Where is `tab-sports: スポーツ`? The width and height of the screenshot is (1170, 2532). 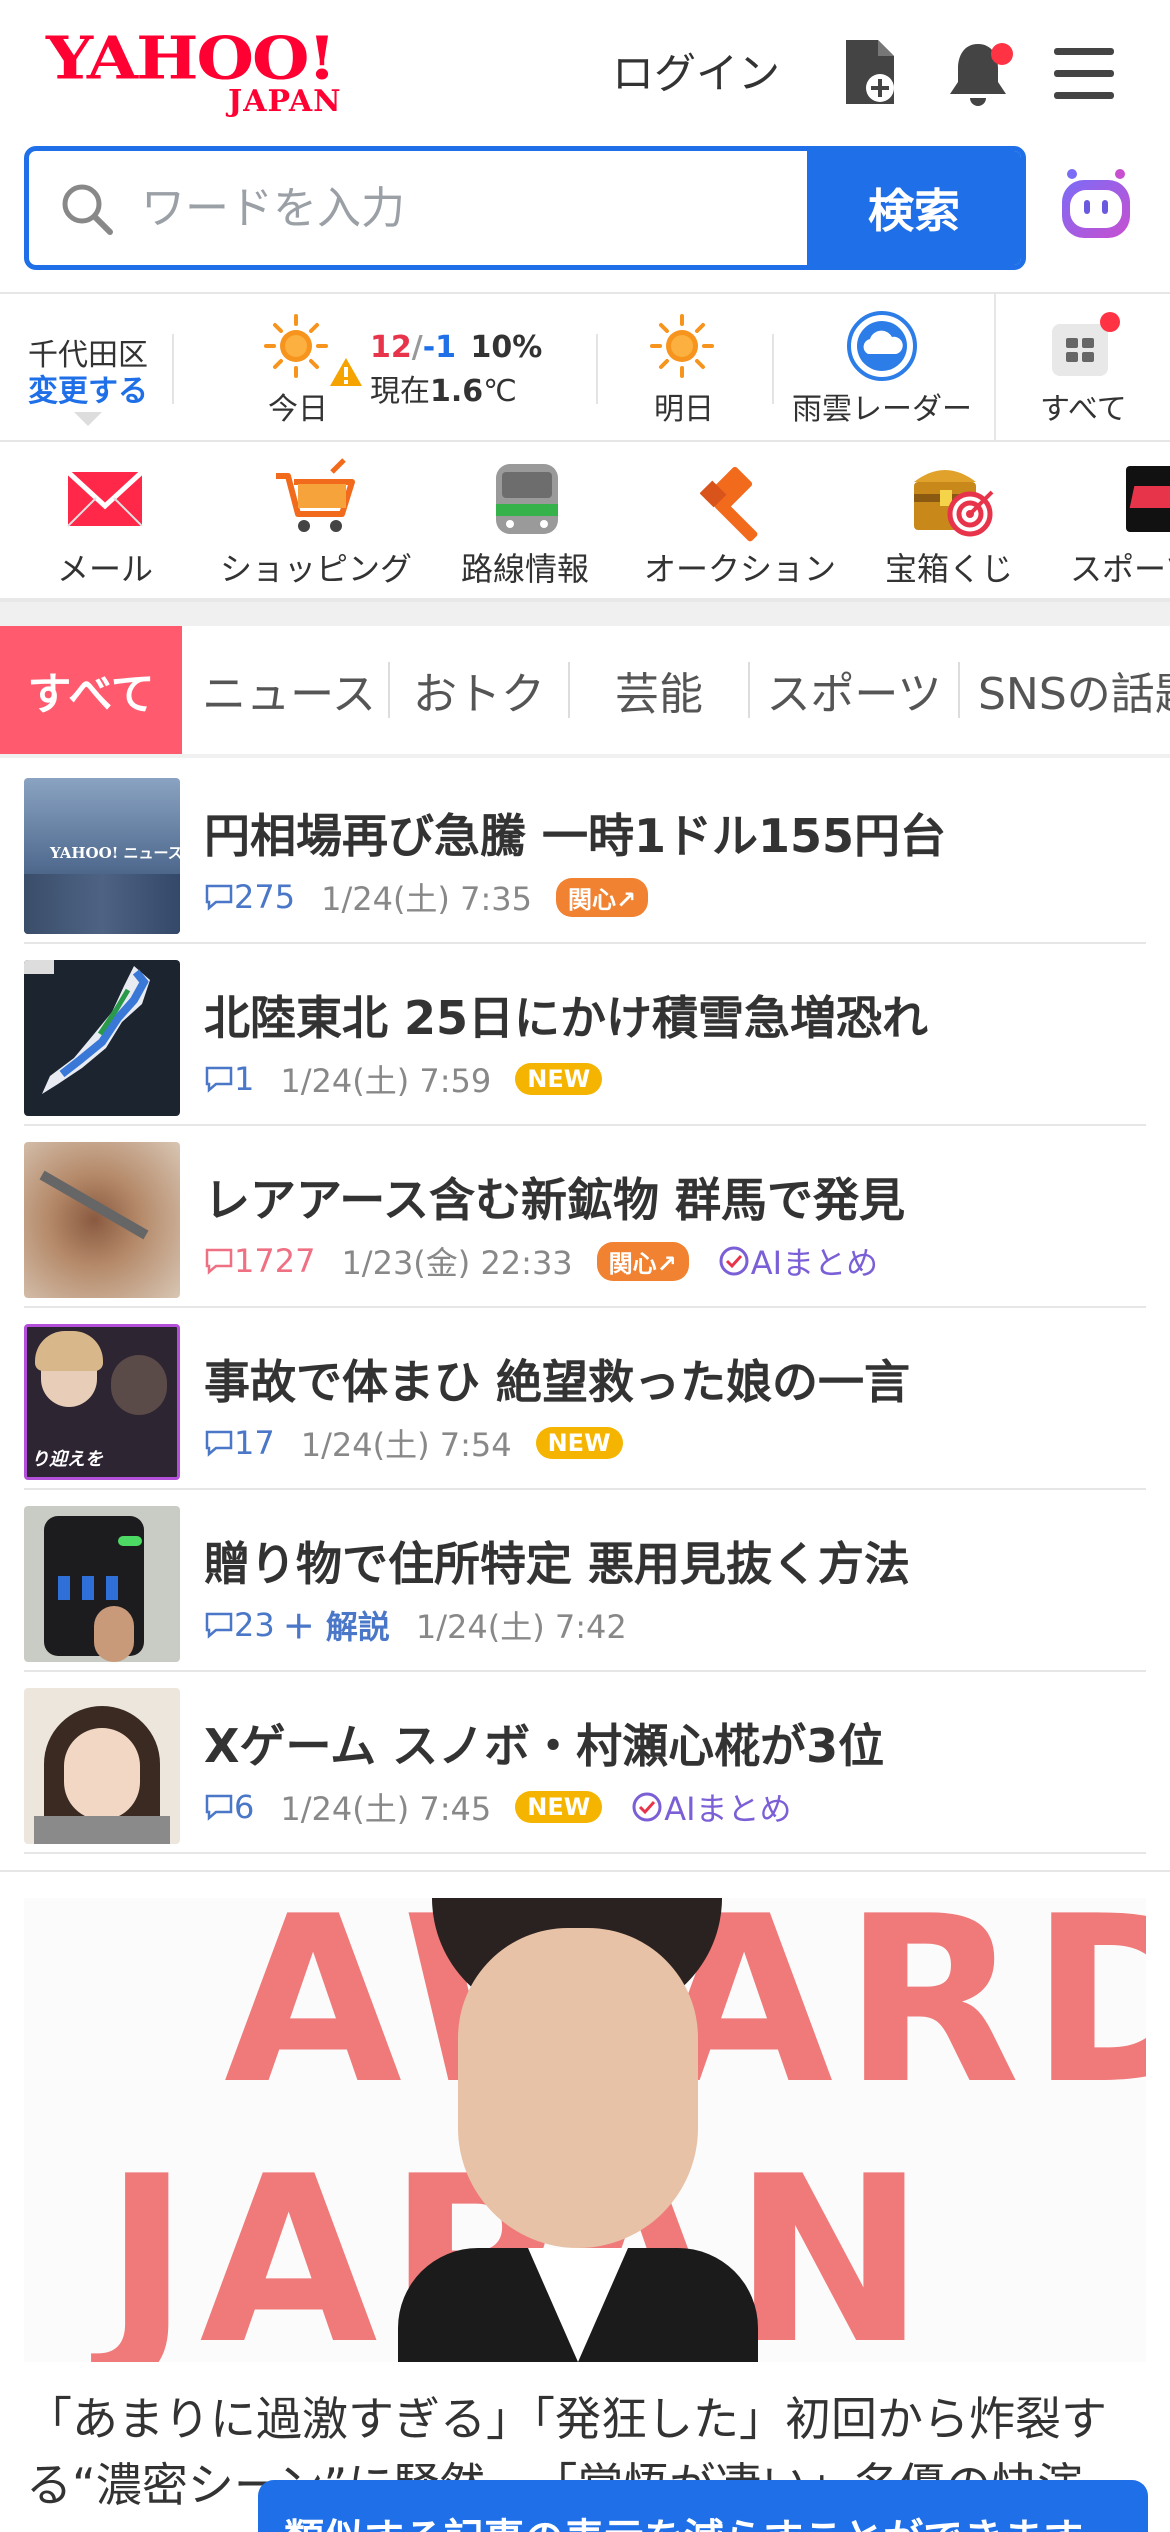 tab-sports: スポーツ is located at coordinates (854, 690).